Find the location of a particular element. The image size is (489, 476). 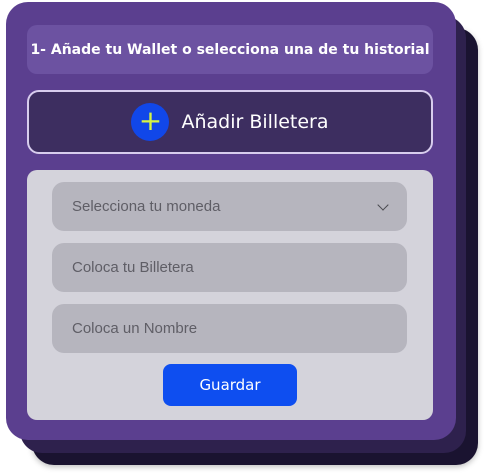

currency-select-placeholder: Selecciona tu moneda is located at coordinates (146, 206).